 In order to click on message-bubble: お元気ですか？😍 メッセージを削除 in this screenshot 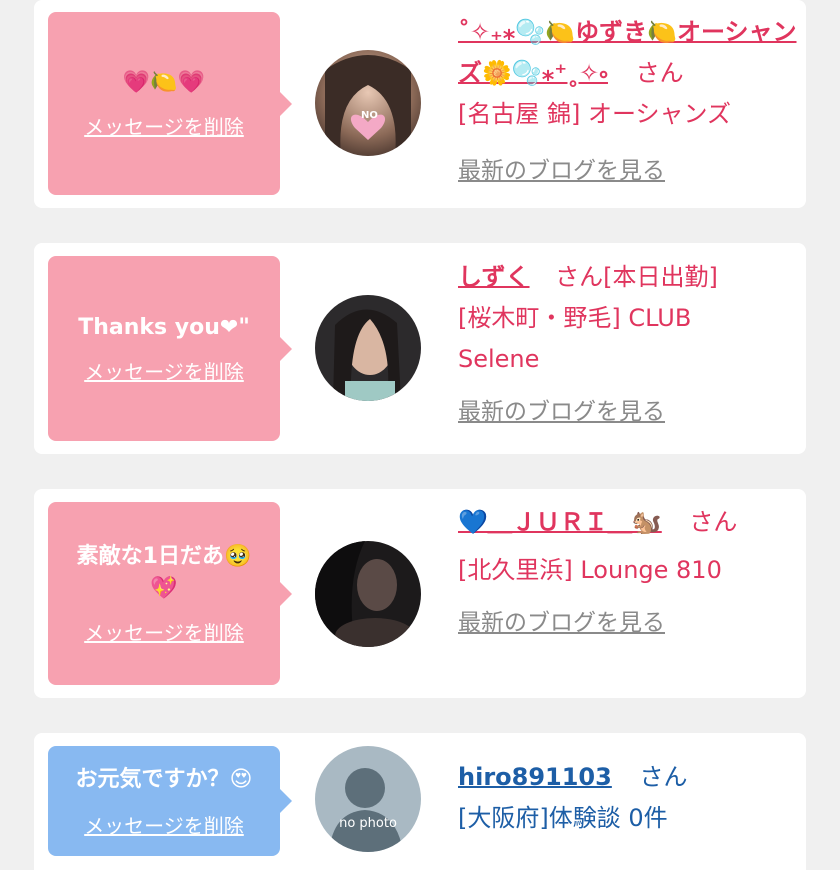, I will do `click(170, 801)`.